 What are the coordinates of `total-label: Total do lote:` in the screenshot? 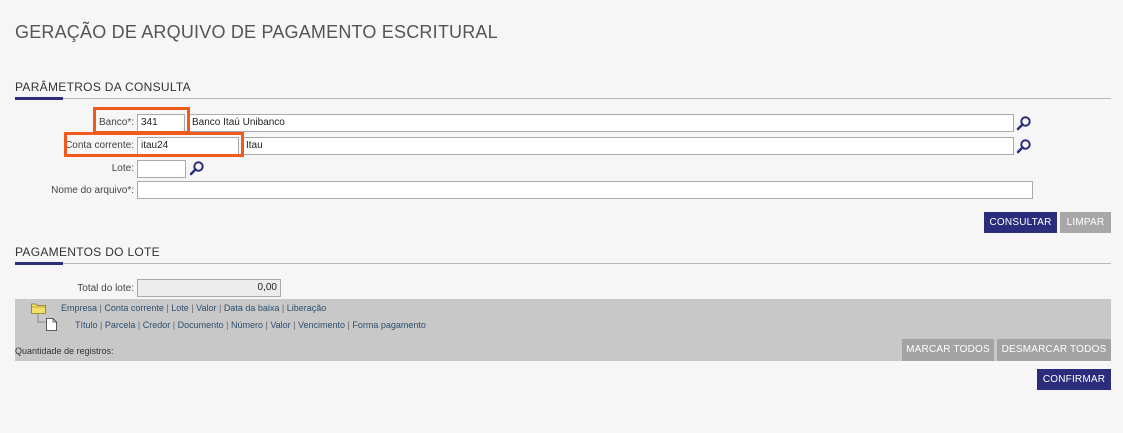 It's located at (105, 288).